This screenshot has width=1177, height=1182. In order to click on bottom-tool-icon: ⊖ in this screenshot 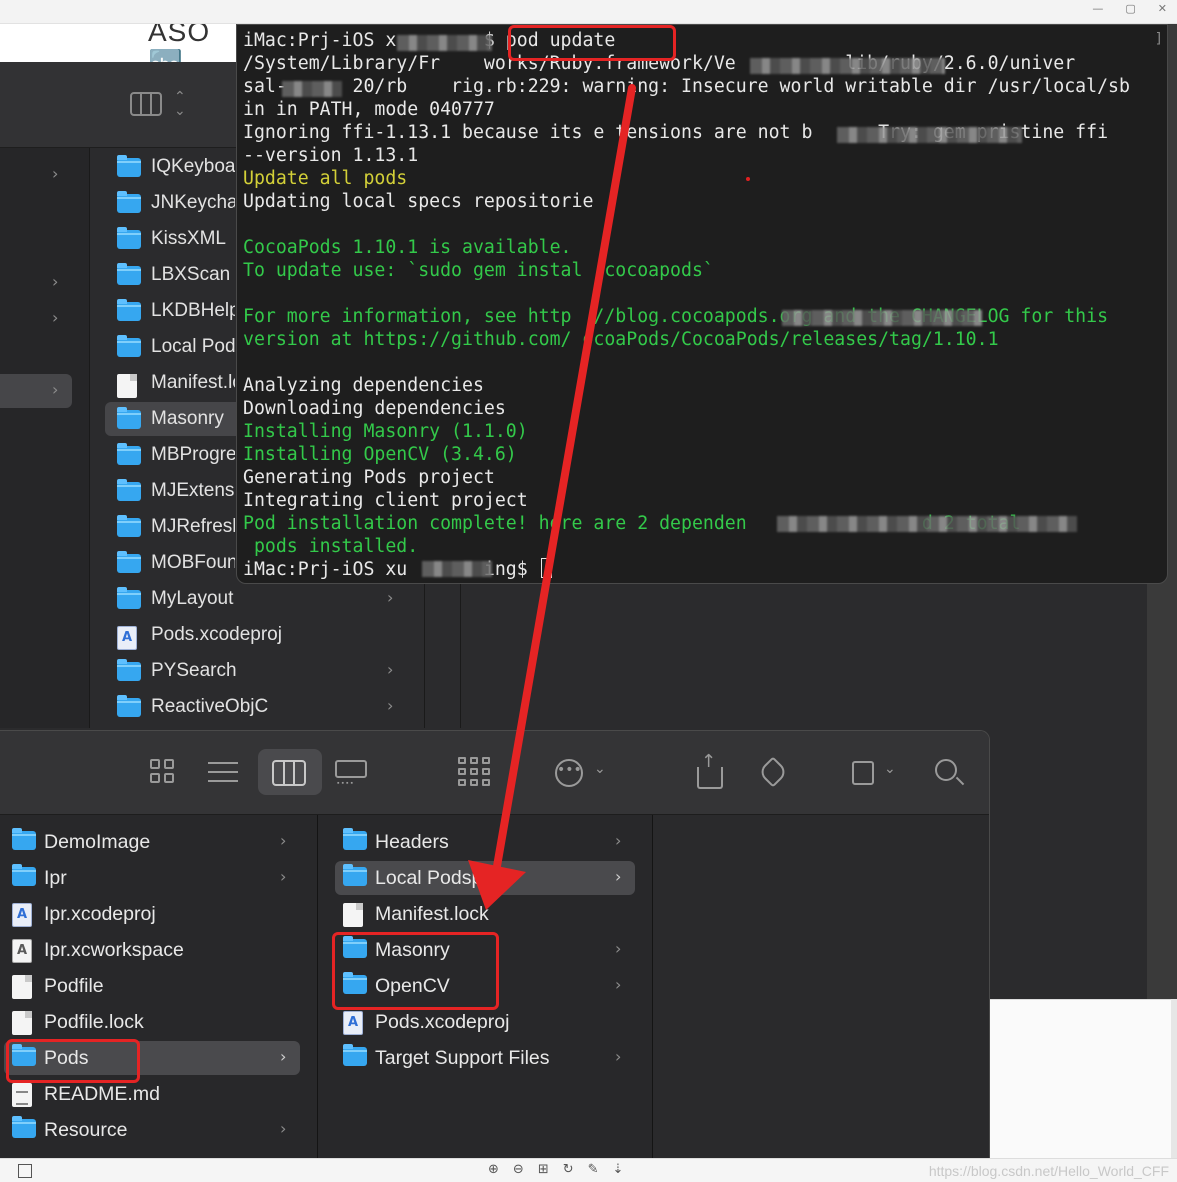, I will do `click(518, 1169)`.